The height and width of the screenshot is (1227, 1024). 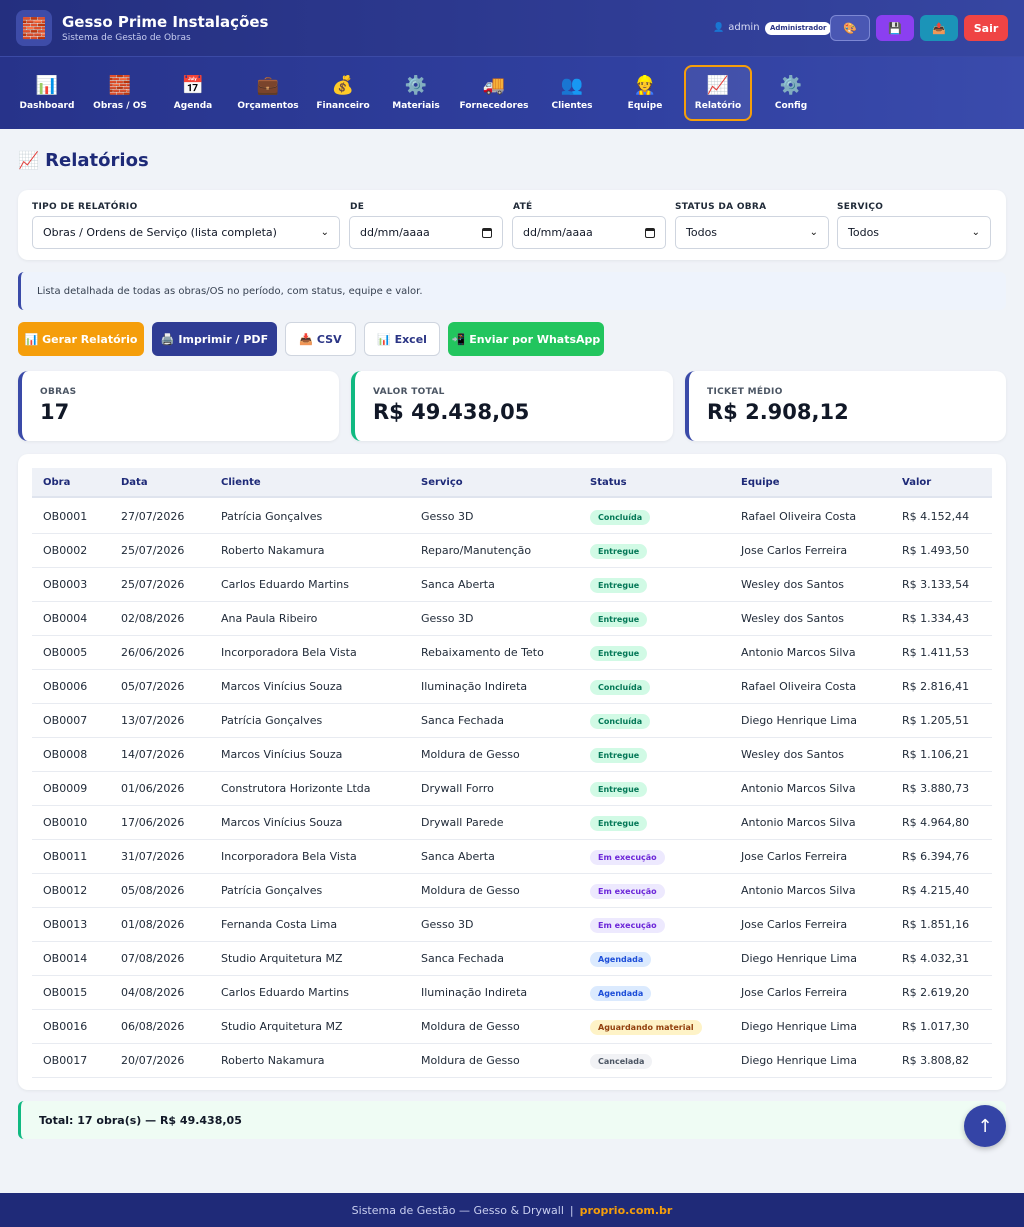 I want to click on role-badge: Administrador, so click(x=798, y=28).